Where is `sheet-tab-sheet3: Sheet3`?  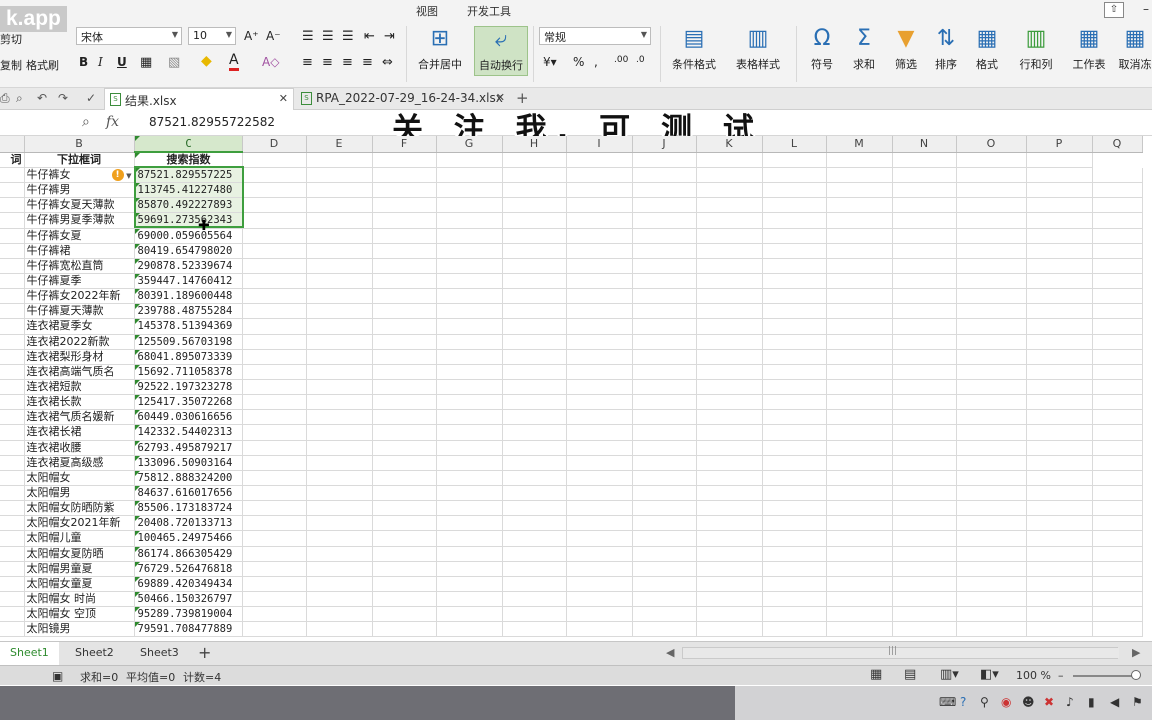
sheet-tab-sheet3: Sheet3 is located at coordinates (159, 653).